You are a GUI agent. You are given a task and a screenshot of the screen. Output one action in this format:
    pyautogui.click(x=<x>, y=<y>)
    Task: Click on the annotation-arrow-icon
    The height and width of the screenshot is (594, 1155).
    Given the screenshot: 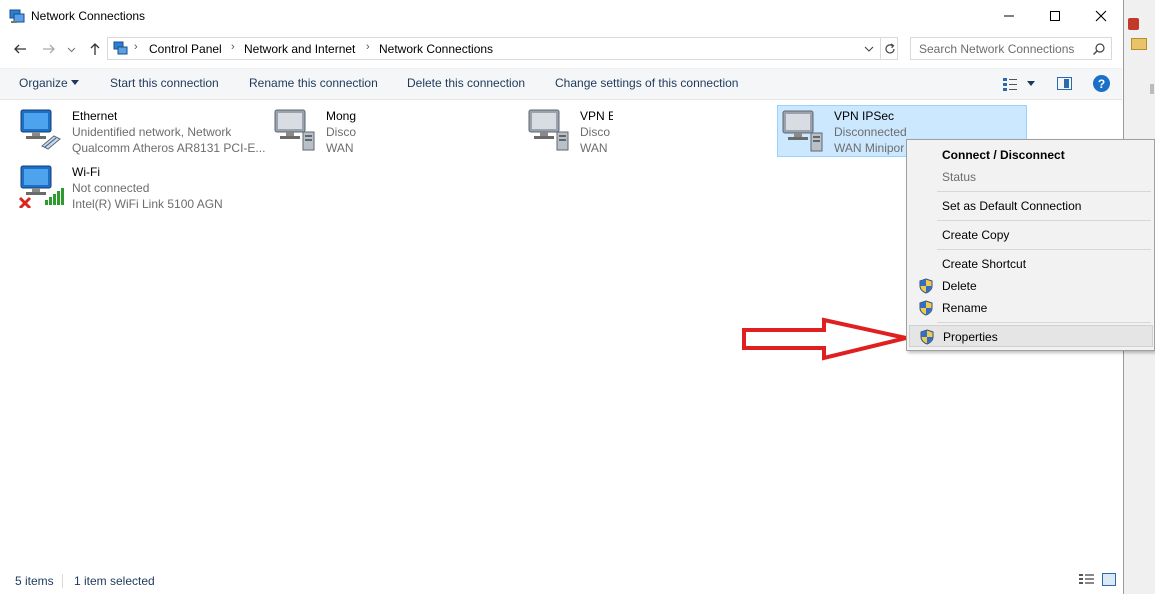 What is the action you would take?
    pyautogui.click(x=824, y=339)
    